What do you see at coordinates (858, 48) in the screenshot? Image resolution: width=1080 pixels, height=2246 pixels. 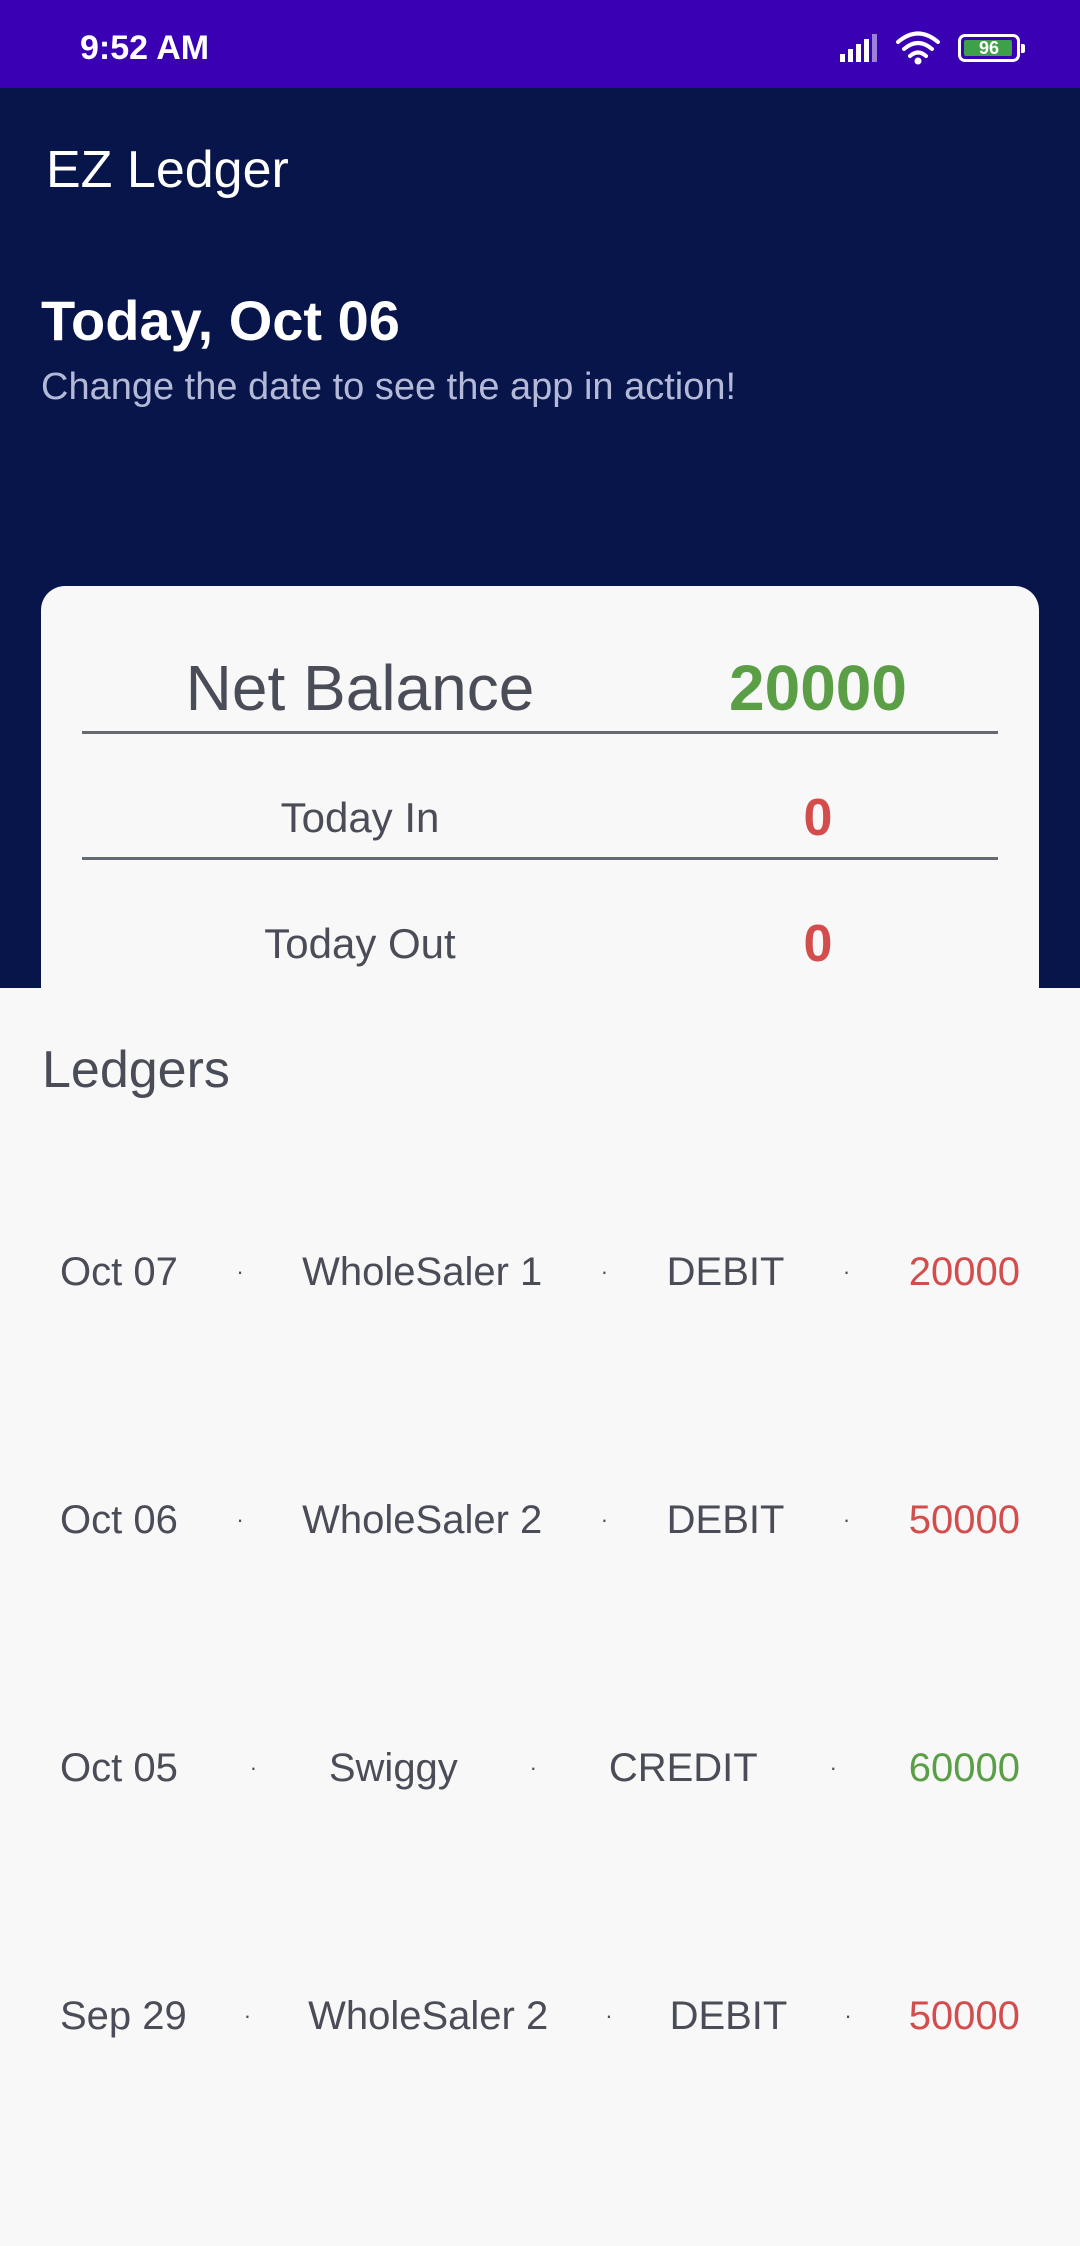 I see `signal-icon` at bounding box center [858, 48].